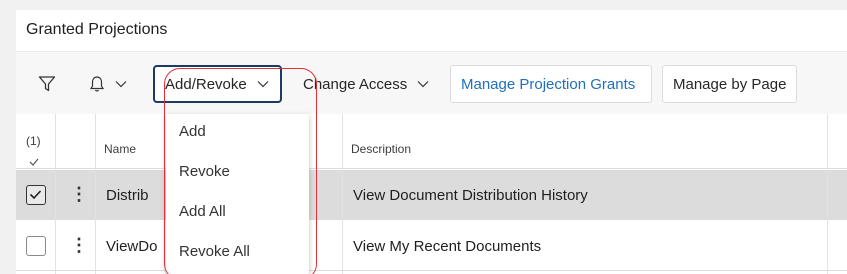  What do you see at coordinates (470, 195) in the screenshot?
I see `row-description: View Document Distribution History` at bounding box center [470, 195].